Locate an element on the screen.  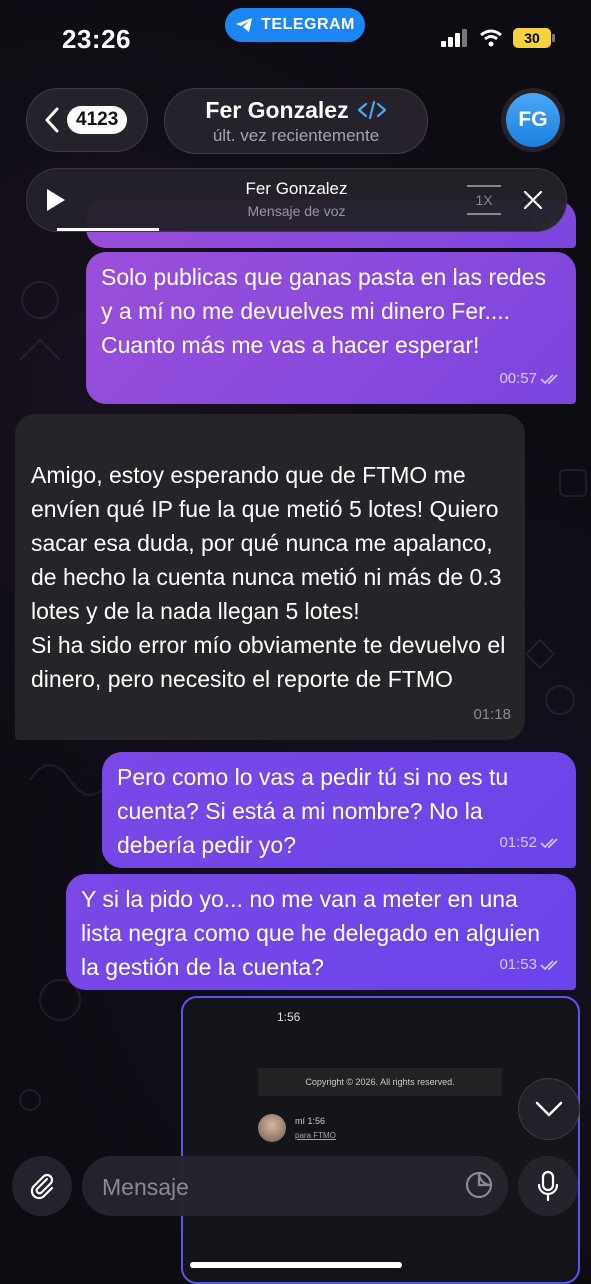
last-seen: últ. vez recientemente is located at coordinates (296, 135).